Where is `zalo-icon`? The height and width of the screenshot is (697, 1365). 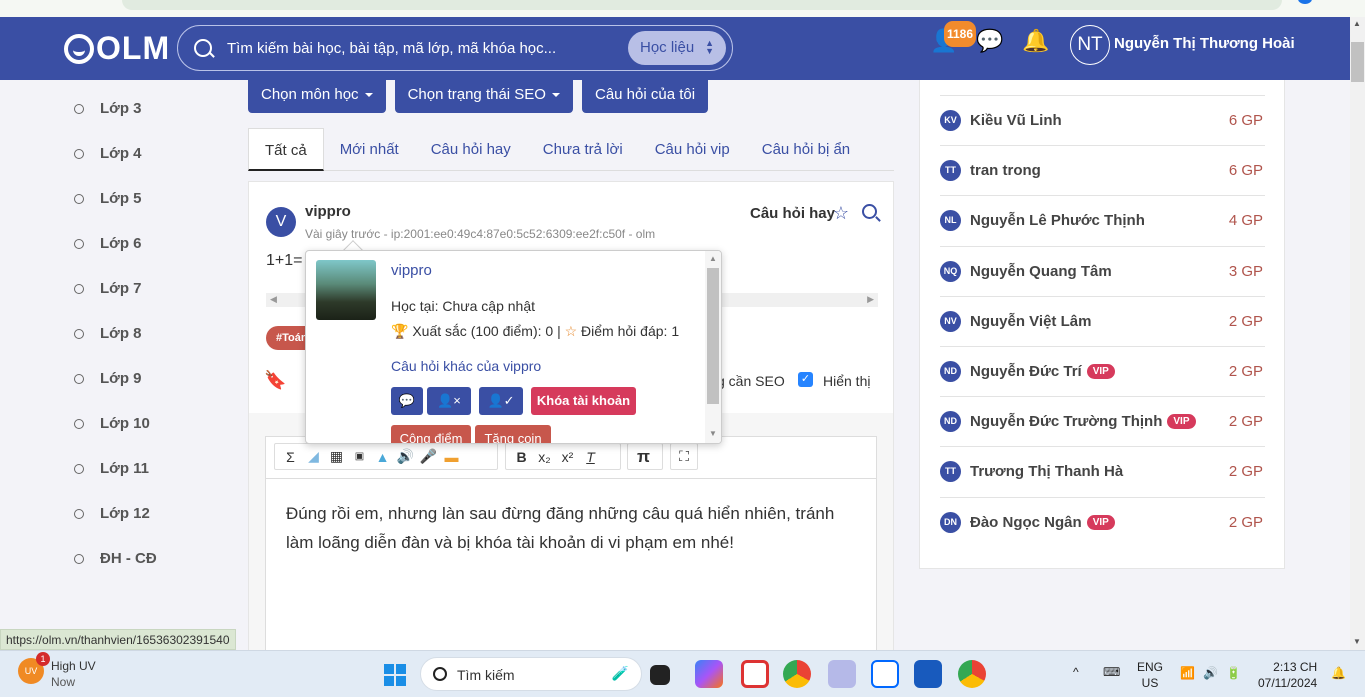 zalo-icon is located at coordinates (885, 674).